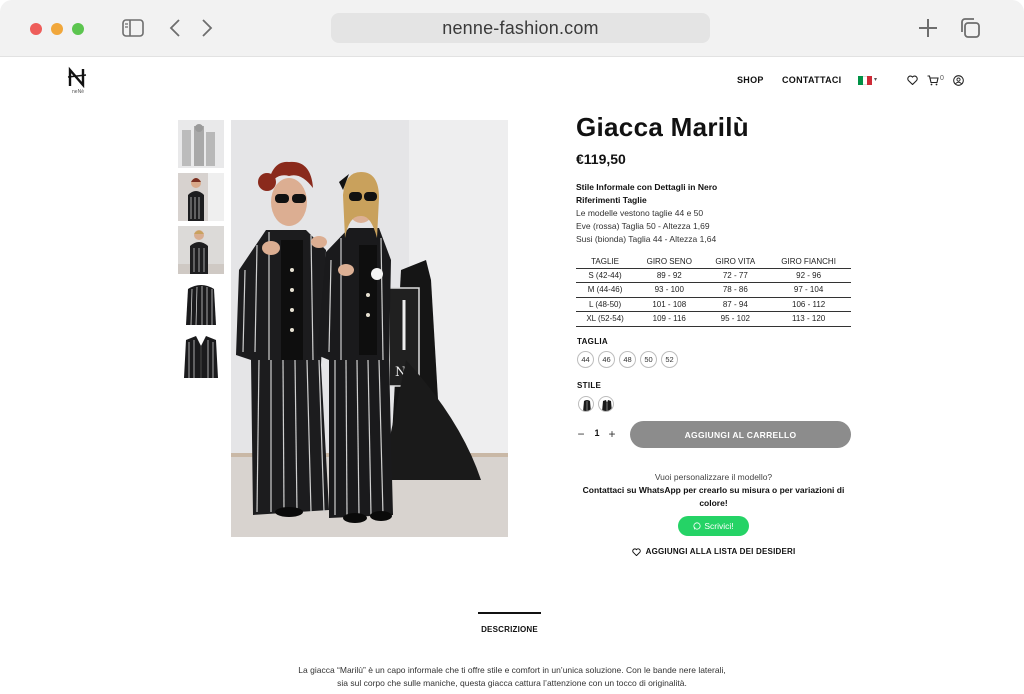 Image resolution: width=1024 pixels, height=694 pixels. I want to click on address-bar: nenne-fashion.com, so click(520, 28).